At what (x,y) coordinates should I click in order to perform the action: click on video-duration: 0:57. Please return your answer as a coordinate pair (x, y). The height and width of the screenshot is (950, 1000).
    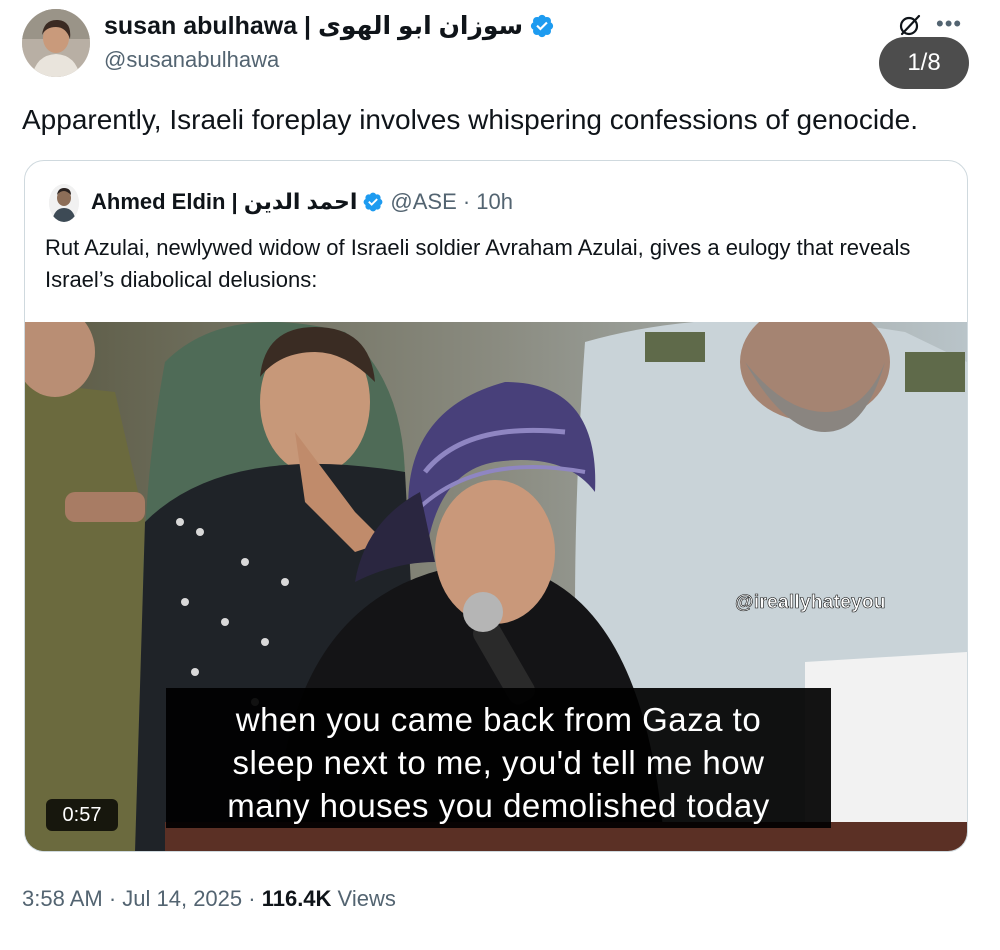
    Looking at the image, I should click on (82, 815).